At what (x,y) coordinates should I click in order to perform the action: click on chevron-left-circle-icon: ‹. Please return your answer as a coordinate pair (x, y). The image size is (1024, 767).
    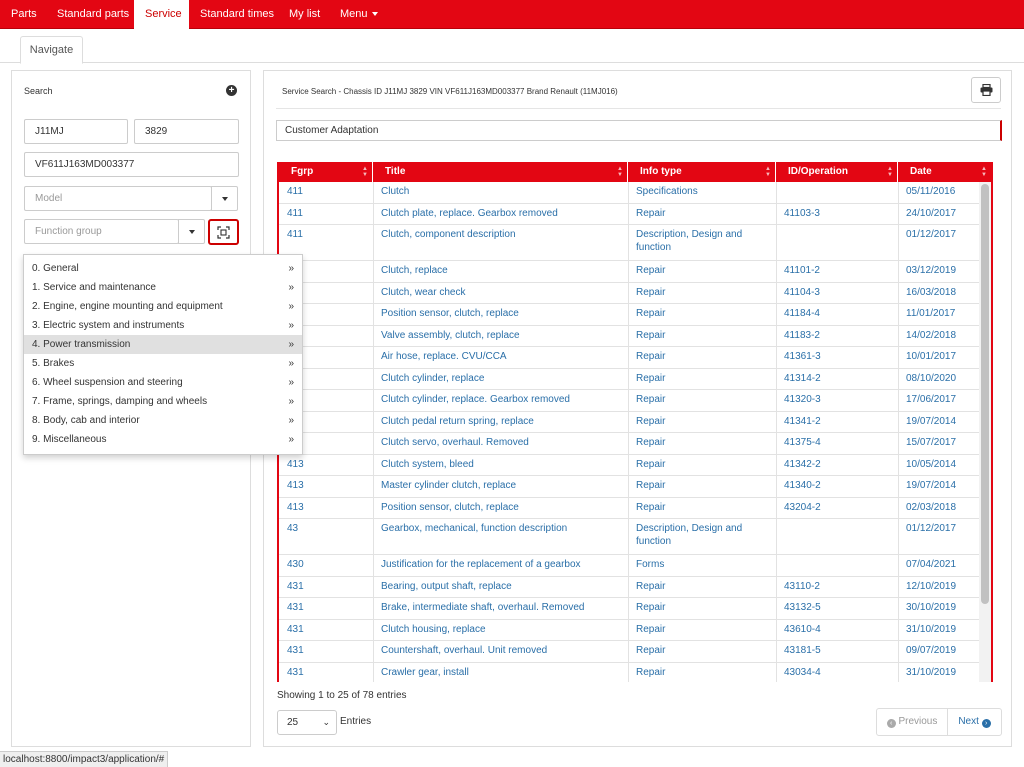
    Looking at the image, I should click on (891, 723).